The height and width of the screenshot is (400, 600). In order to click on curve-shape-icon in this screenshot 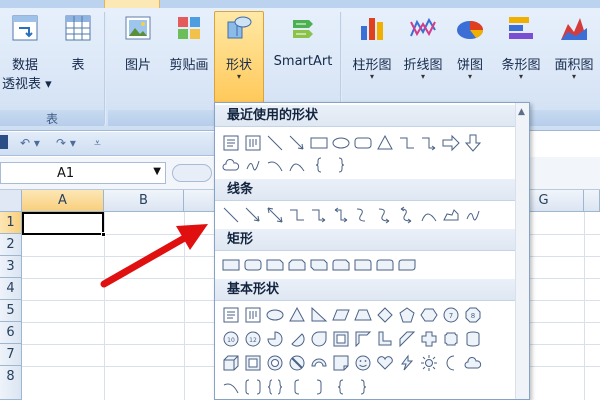, I will do `click(297, 165)`.